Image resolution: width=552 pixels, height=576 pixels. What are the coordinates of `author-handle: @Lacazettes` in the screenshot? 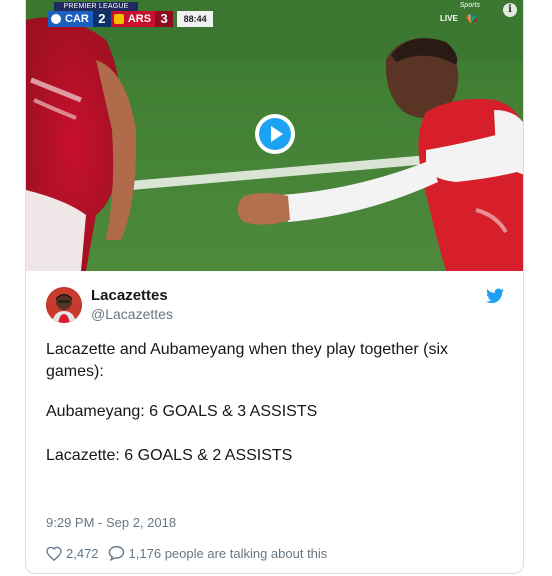 It's located at (132, 314).